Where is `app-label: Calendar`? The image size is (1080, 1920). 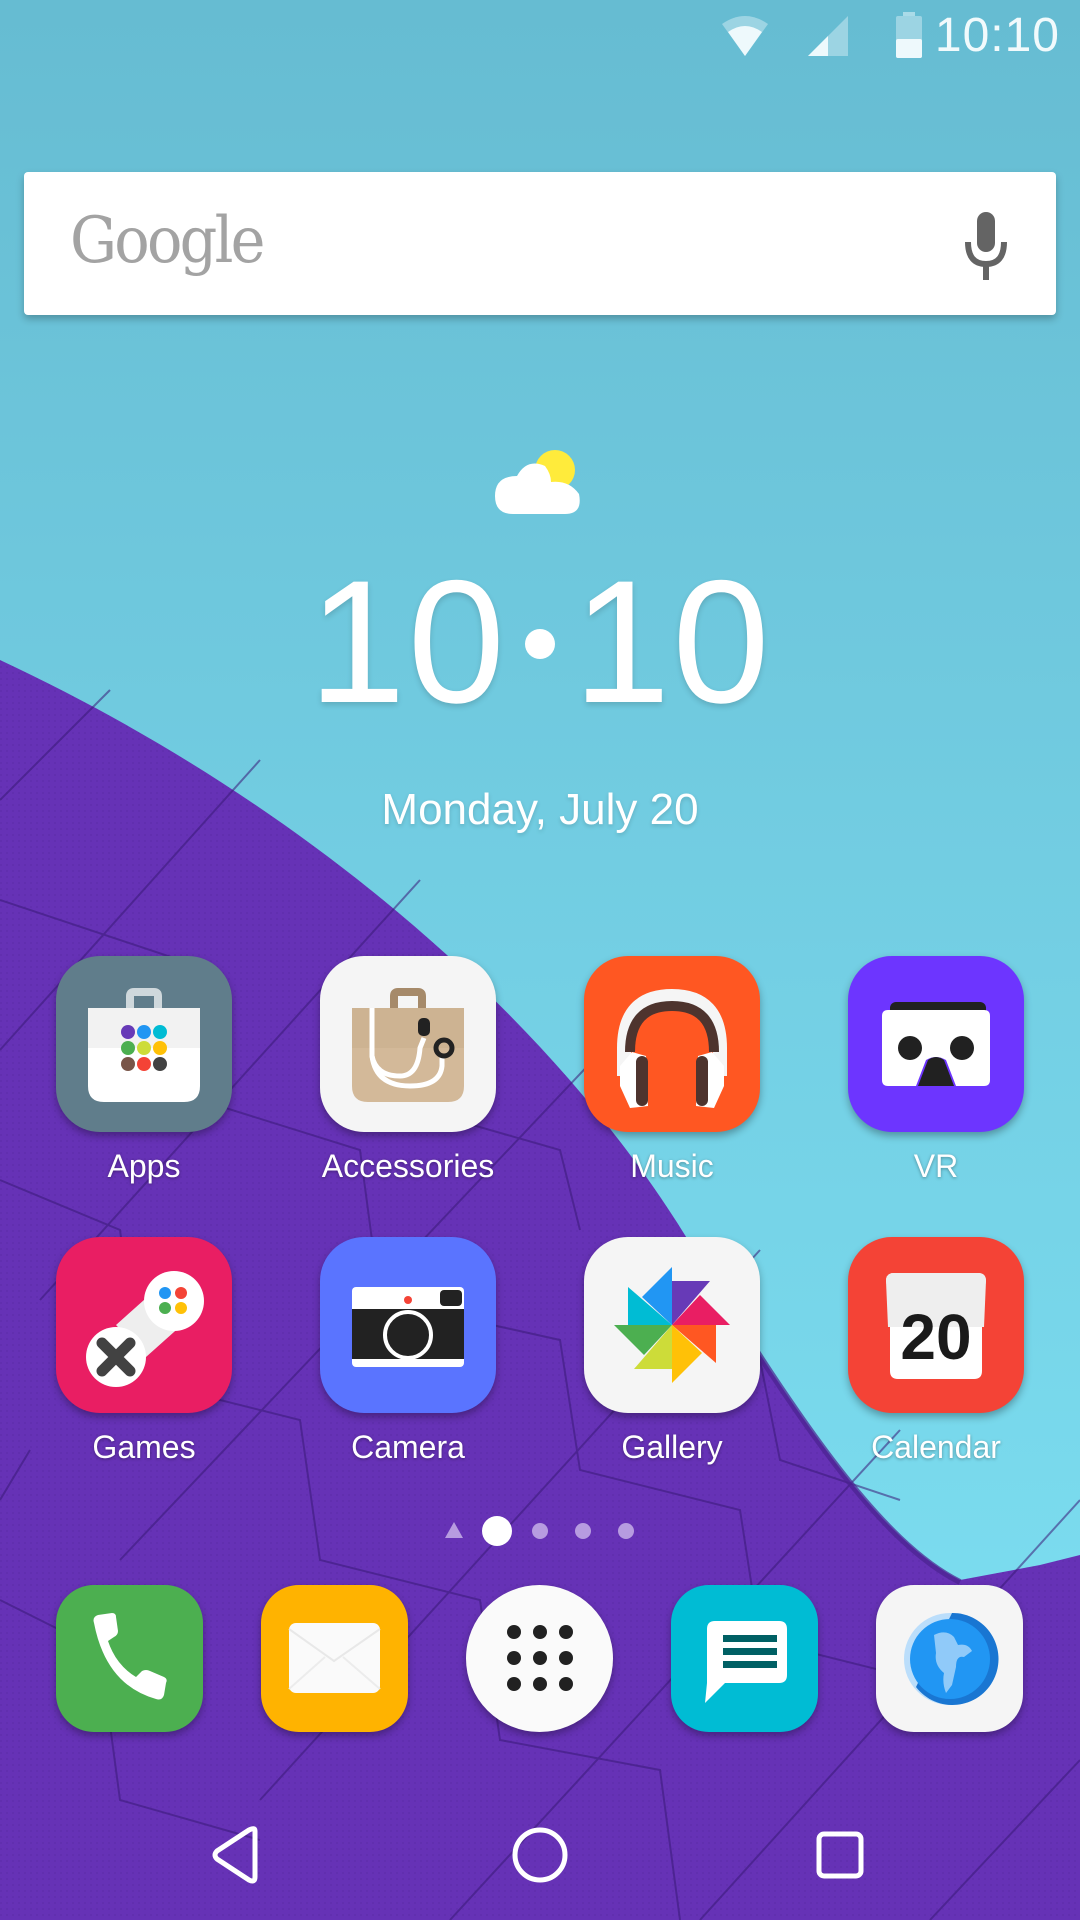 app-label: Calendar is located at coordinates (936, 1447).